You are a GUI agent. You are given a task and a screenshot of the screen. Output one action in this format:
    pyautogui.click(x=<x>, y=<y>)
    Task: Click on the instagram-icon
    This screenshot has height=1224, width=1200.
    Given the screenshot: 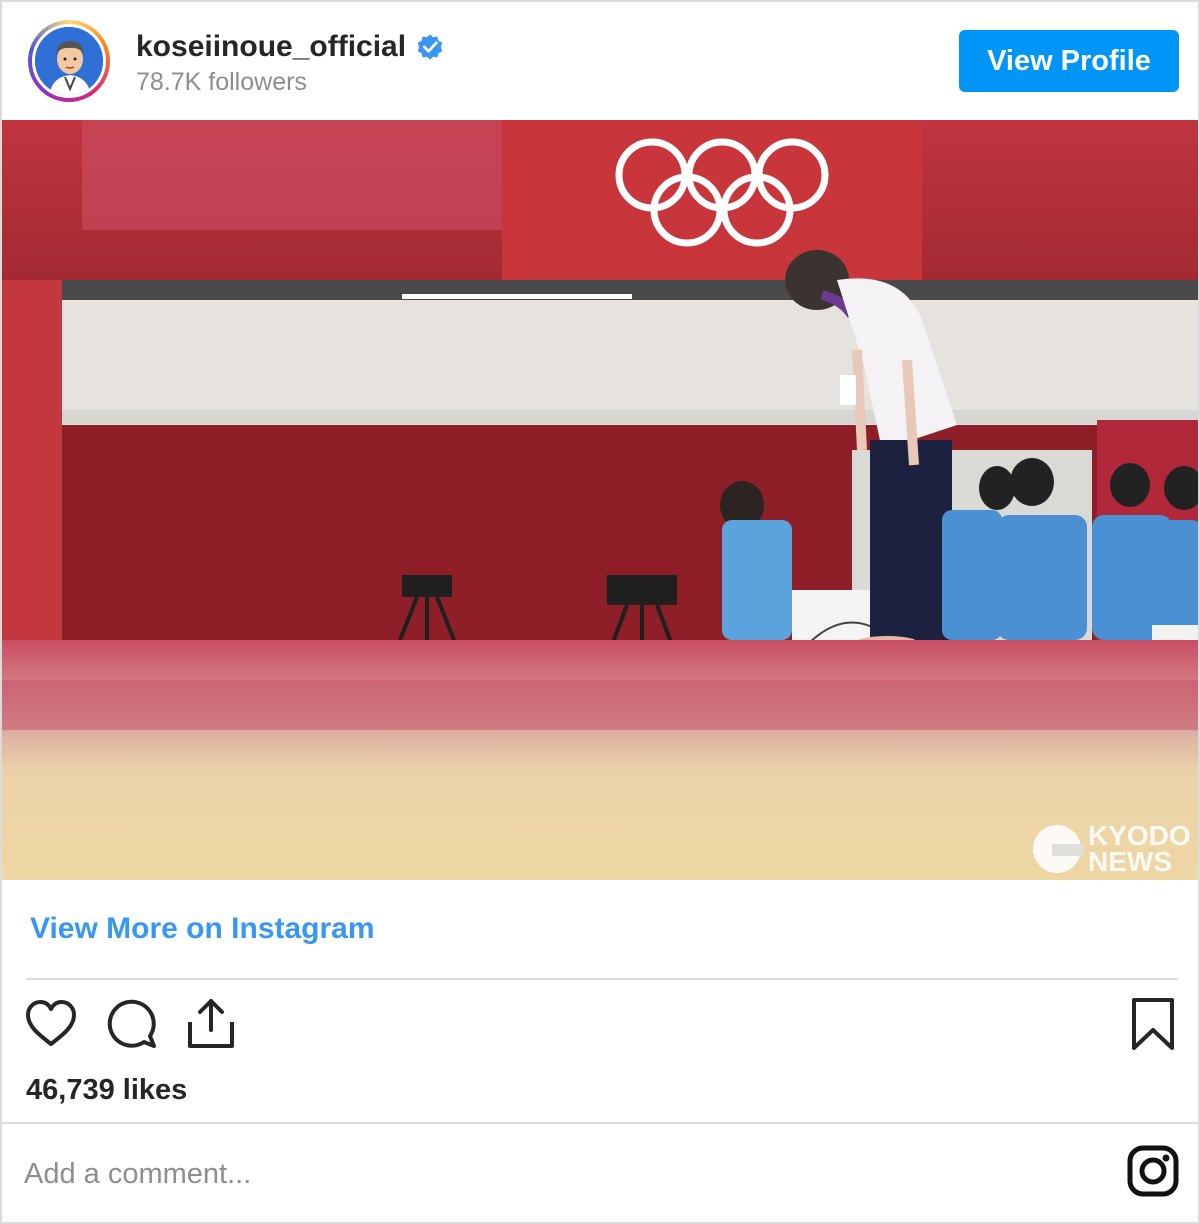 What is the action you would take?
    pyautogui.click(x=1153, y=1171)
    